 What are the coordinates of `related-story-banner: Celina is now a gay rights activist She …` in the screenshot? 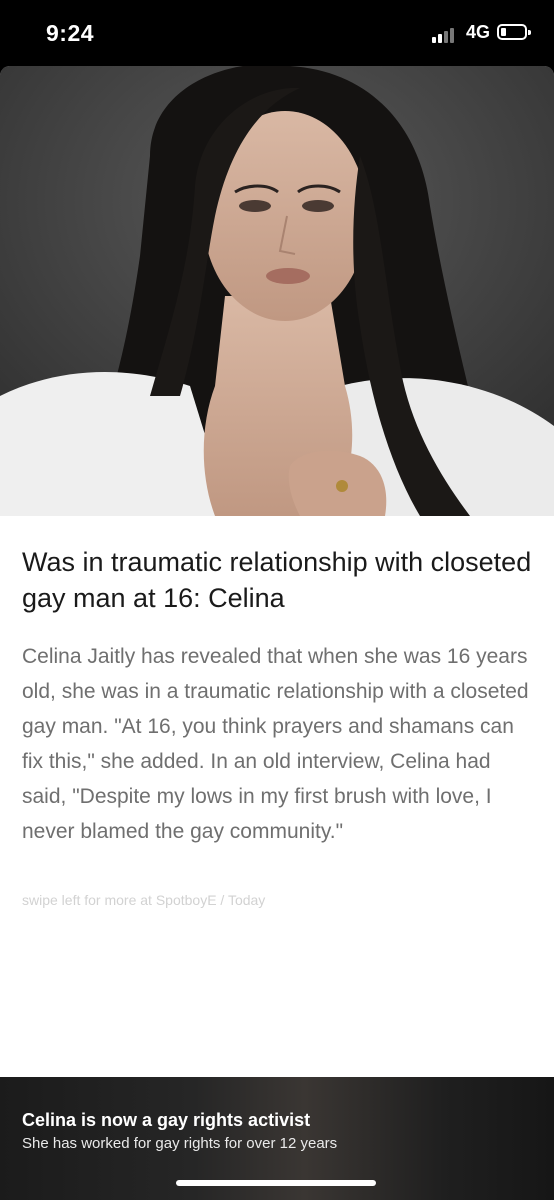 It's located at (277, 1138).